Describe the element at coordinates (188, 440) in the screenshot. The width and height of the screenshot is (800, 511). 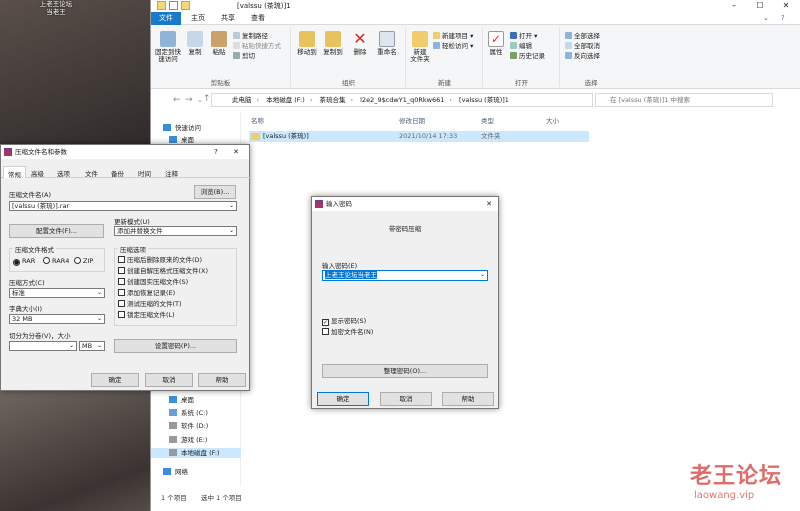
I see `nav-drive-e: 游戏 (E:)` at that location.